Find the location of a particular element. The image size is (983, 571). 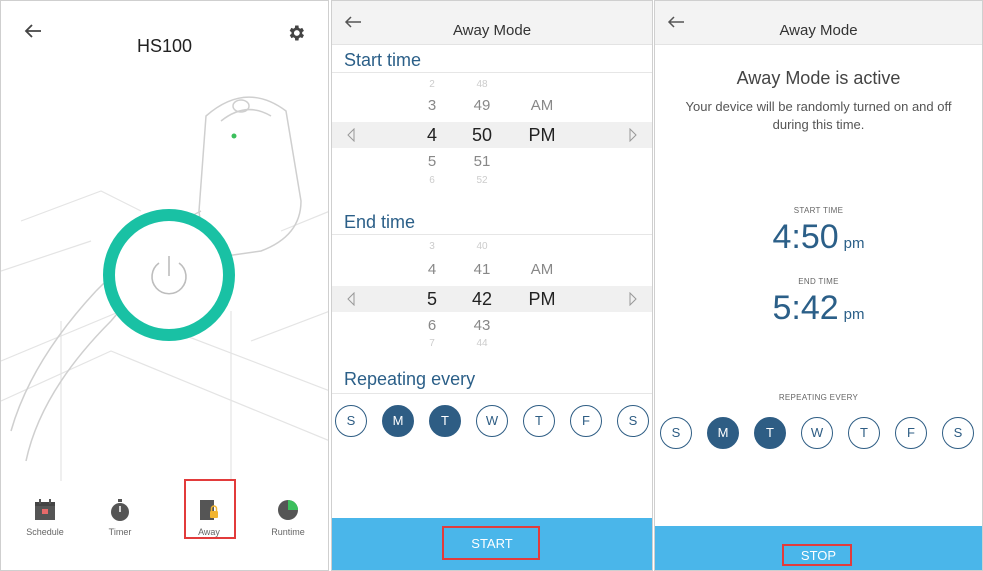

active-header: Away Mode is located at coordinates (818, 23).